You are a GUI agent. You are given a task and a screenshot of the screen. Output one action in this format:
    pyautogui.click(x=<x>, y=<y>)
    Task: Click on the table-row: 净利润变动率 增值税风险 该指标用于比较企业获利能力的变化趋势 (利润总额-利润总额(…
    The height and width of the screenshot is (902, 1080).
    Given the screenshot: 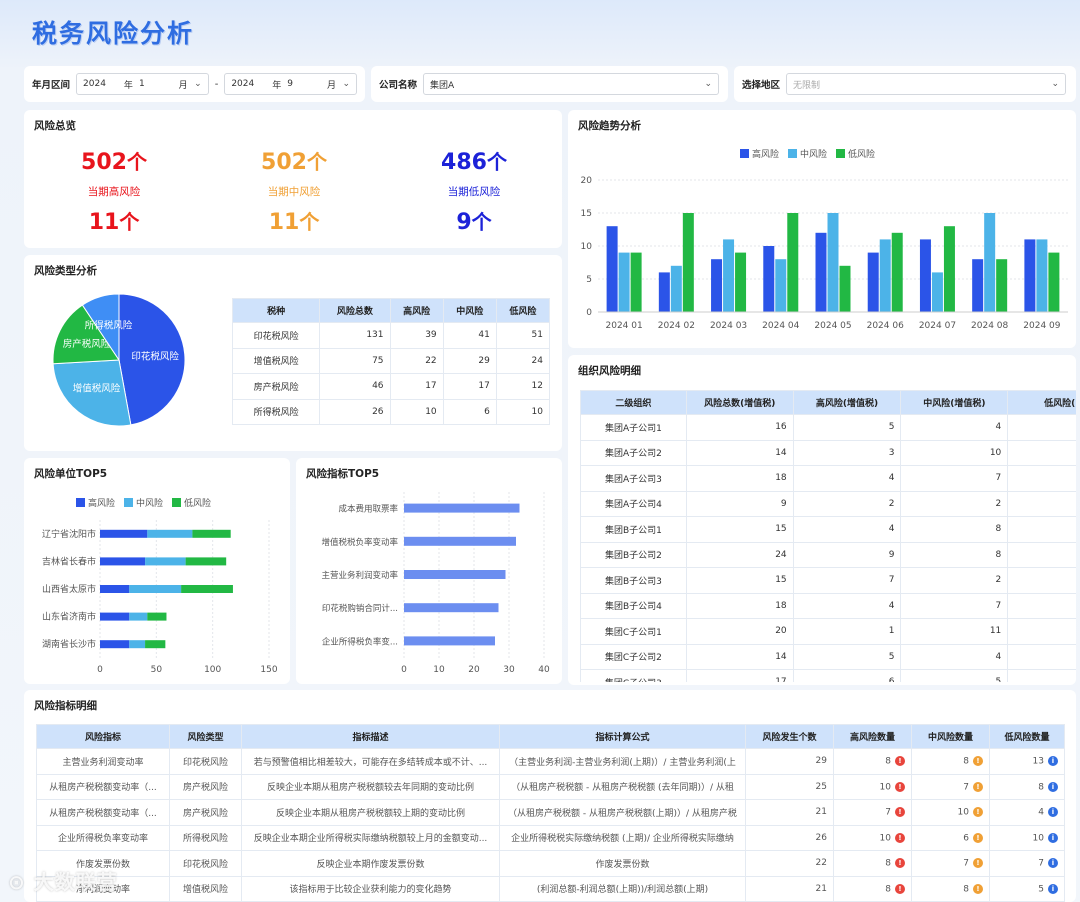 What is the action you would take?
    pyautogui.click(x=550, y=888)
    